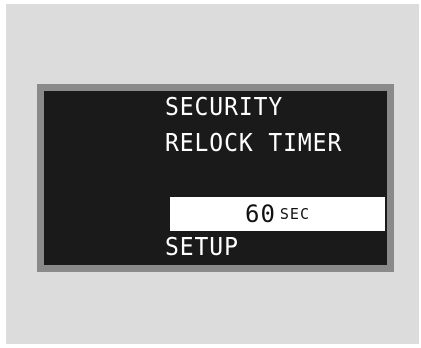 Image resolution: width=421 pixels, height=348 pixels. What do you see at coordinates (277, 214) in the screenshot?
I see `selected-value-highlight: 60 SEC` at bounding box center [277, 214].